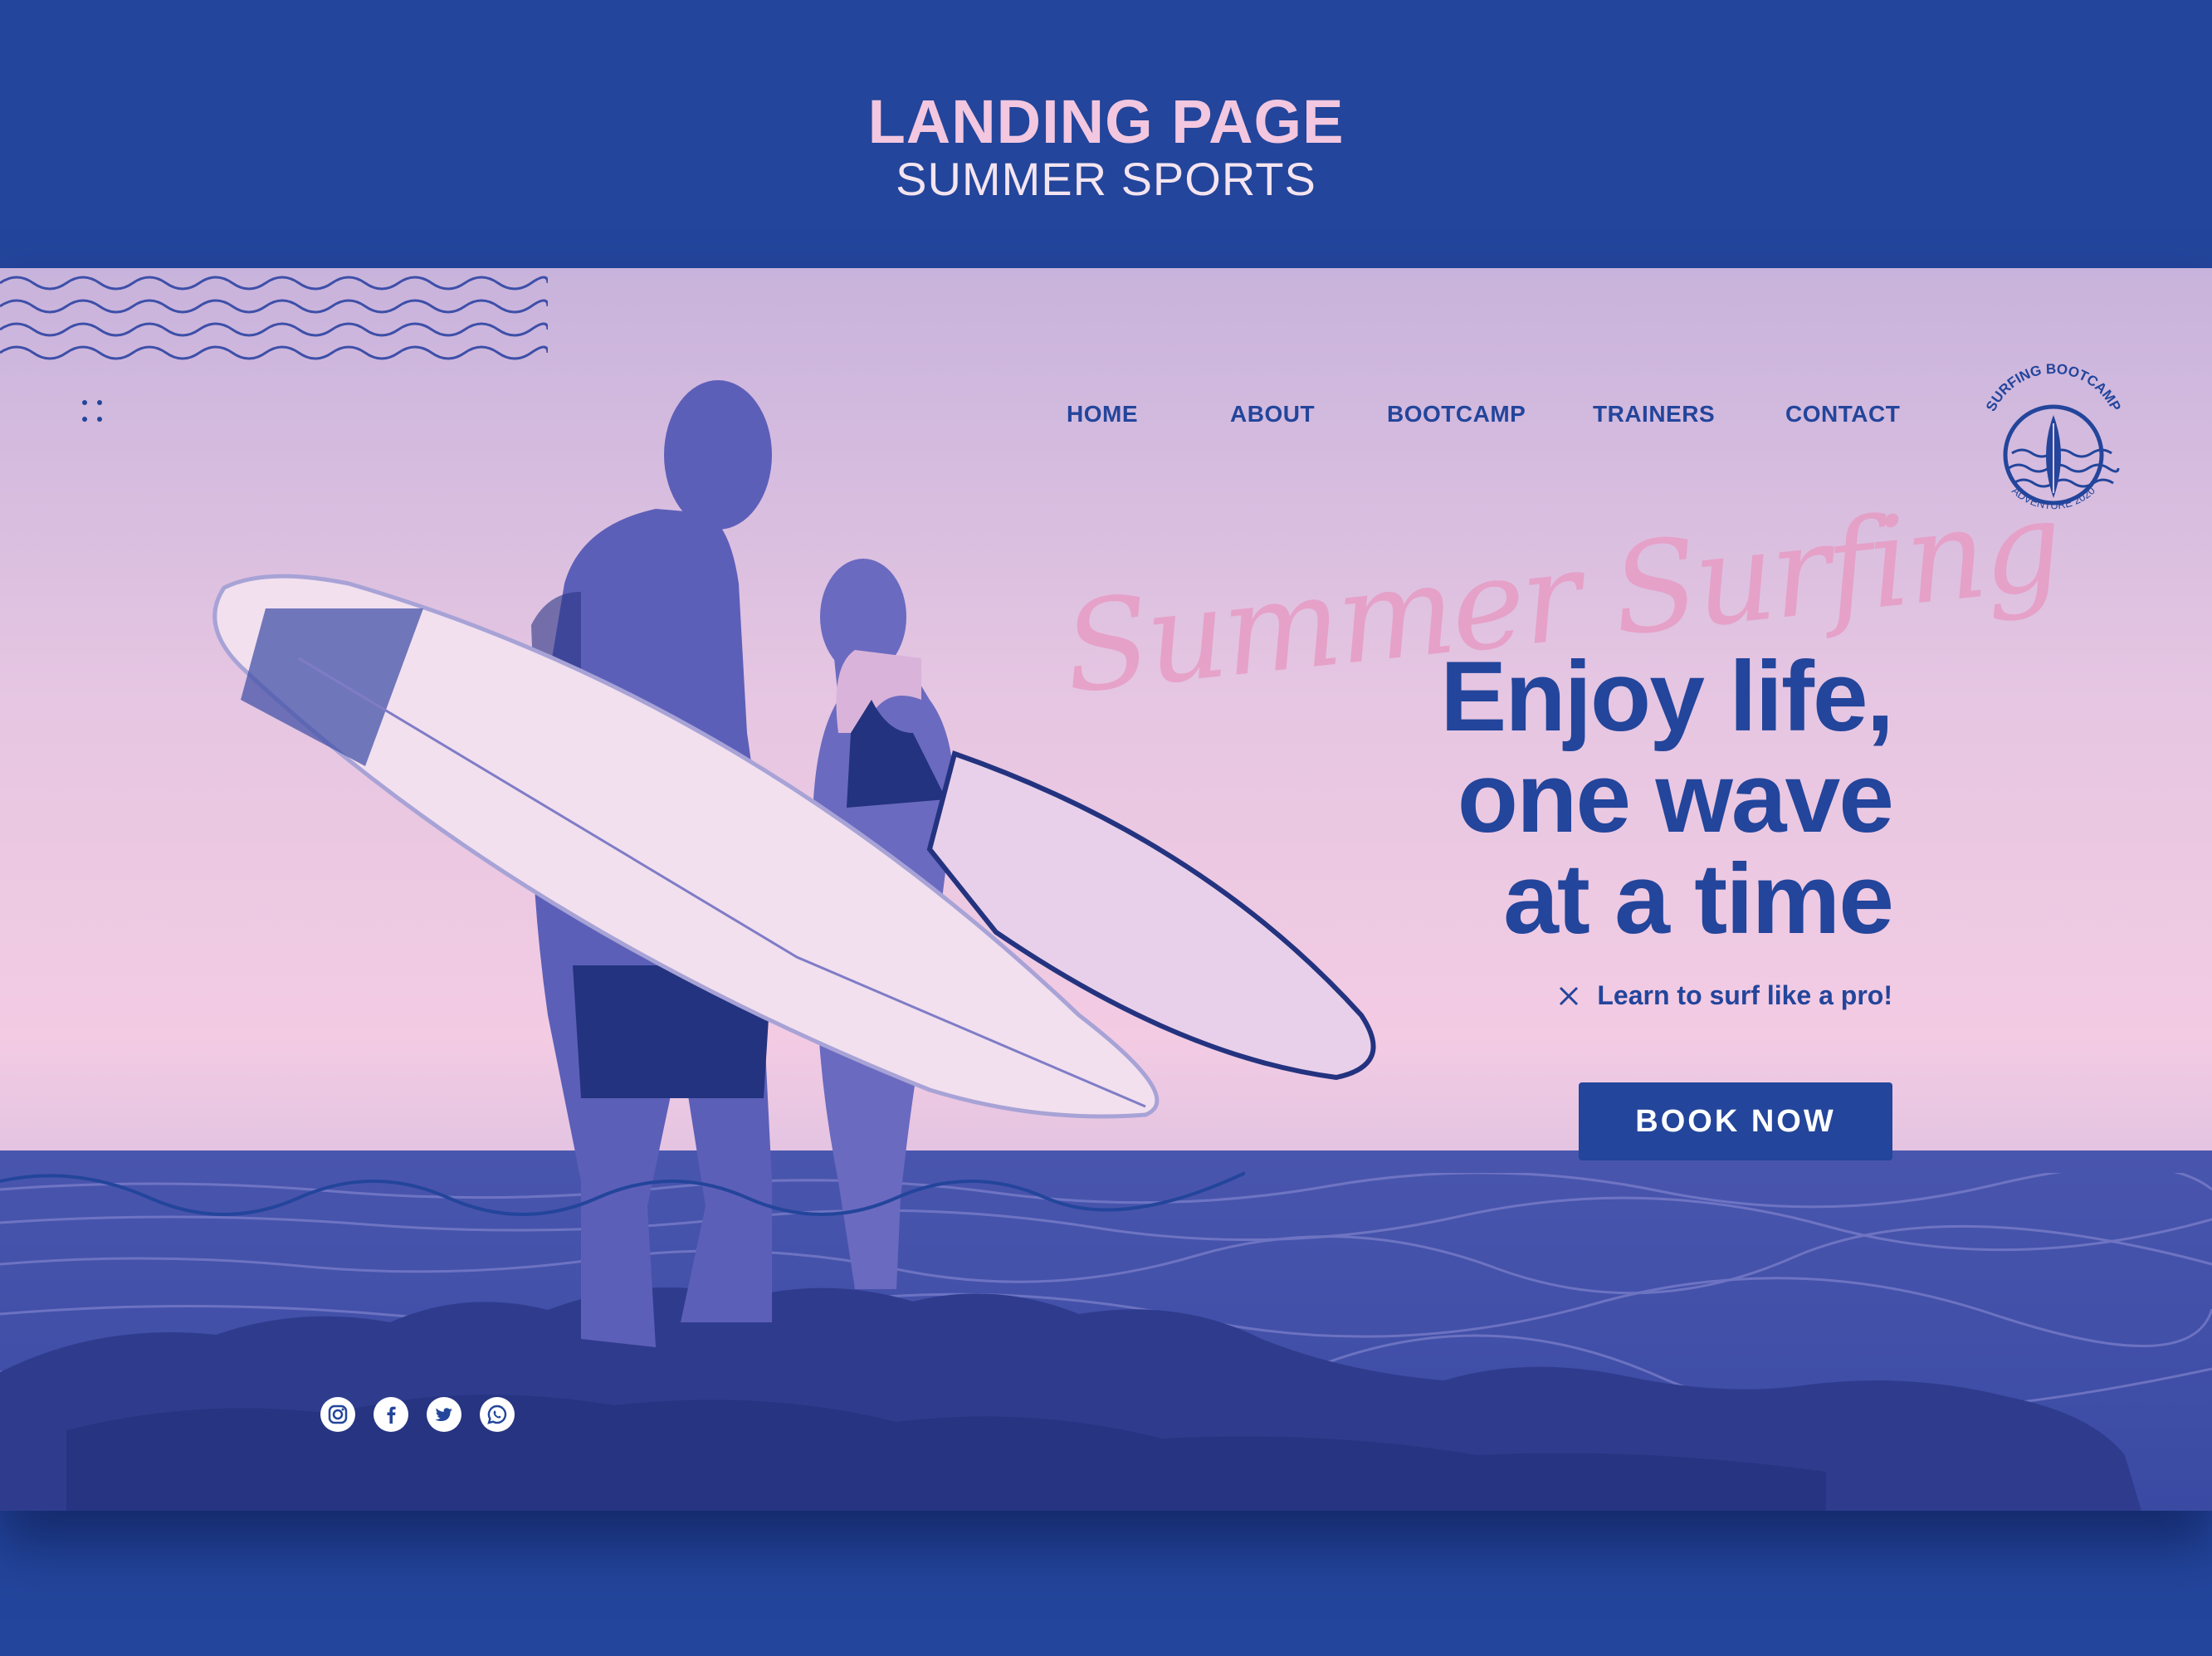  What do you see at coordinates (1698, 899) in the screenshot?
I see `headline-line-3: at a time` at bounding box center [1698, 899].